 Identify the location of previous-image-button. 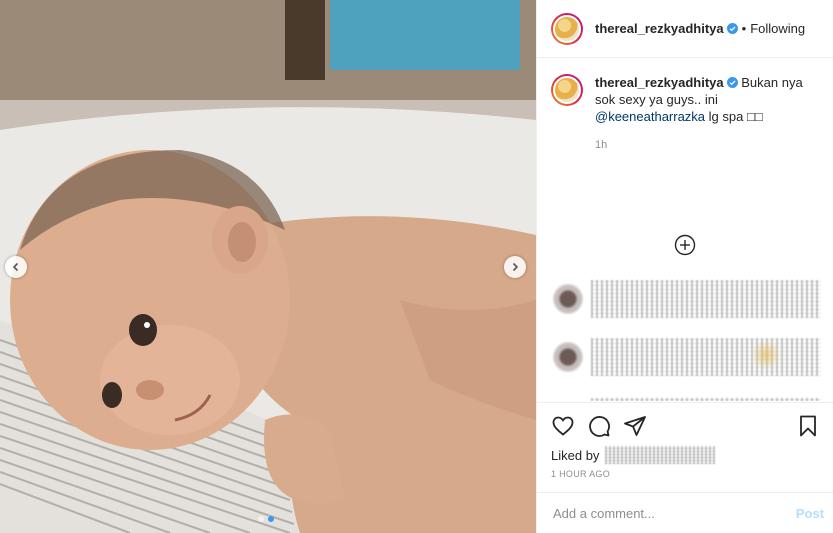
(16, 267).